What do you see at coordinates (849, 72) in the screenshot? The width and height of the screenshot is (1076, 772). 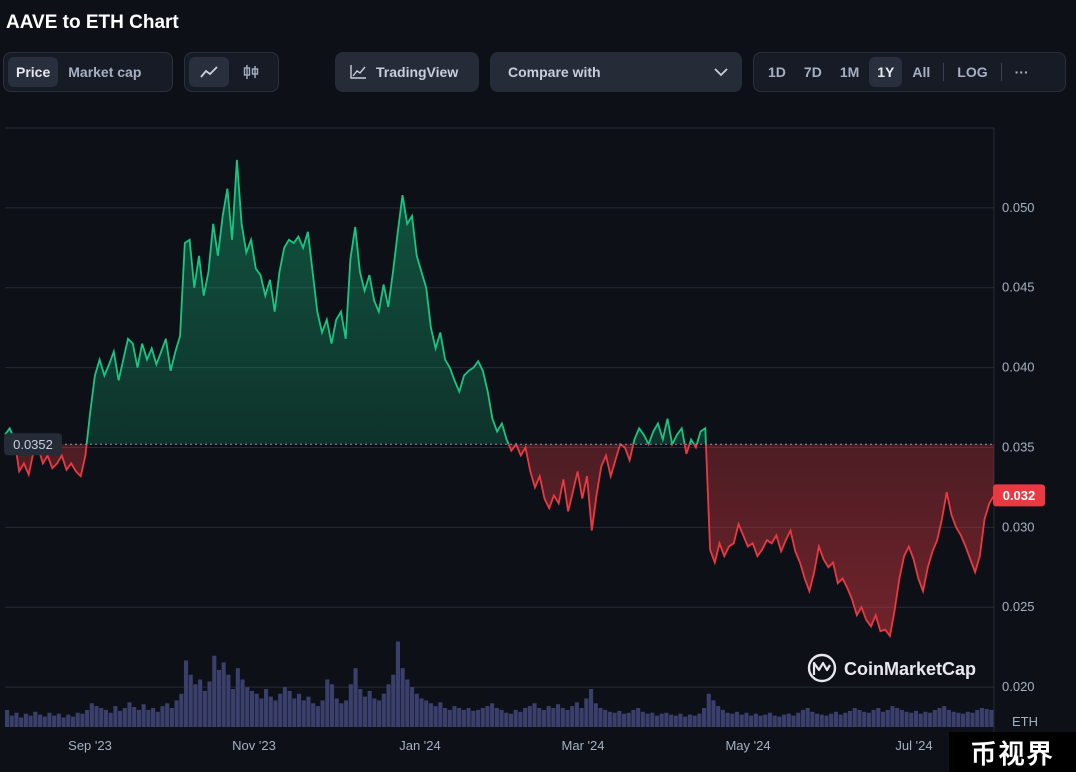 I see `range-1m: 1M` at bounding box center [849, 72].